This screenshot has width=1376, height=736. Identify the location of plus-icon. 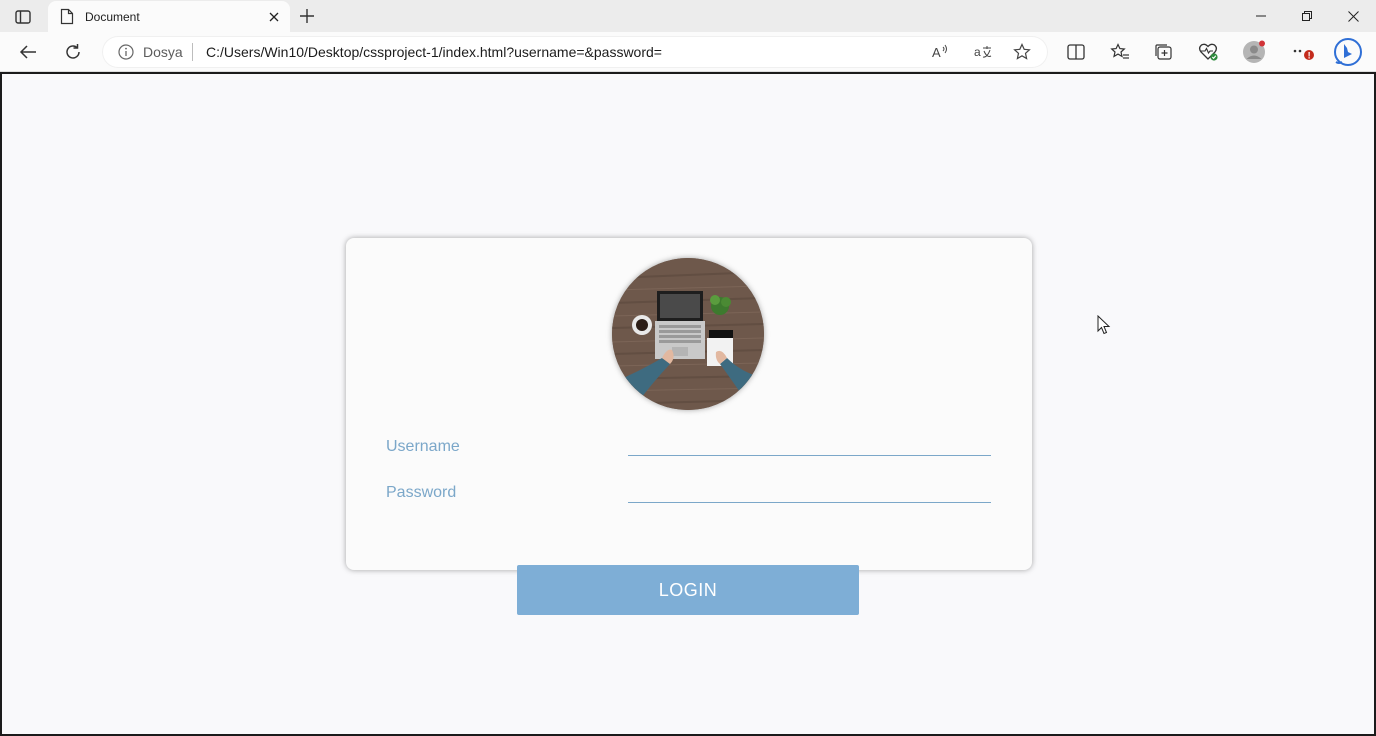
(307, 16).